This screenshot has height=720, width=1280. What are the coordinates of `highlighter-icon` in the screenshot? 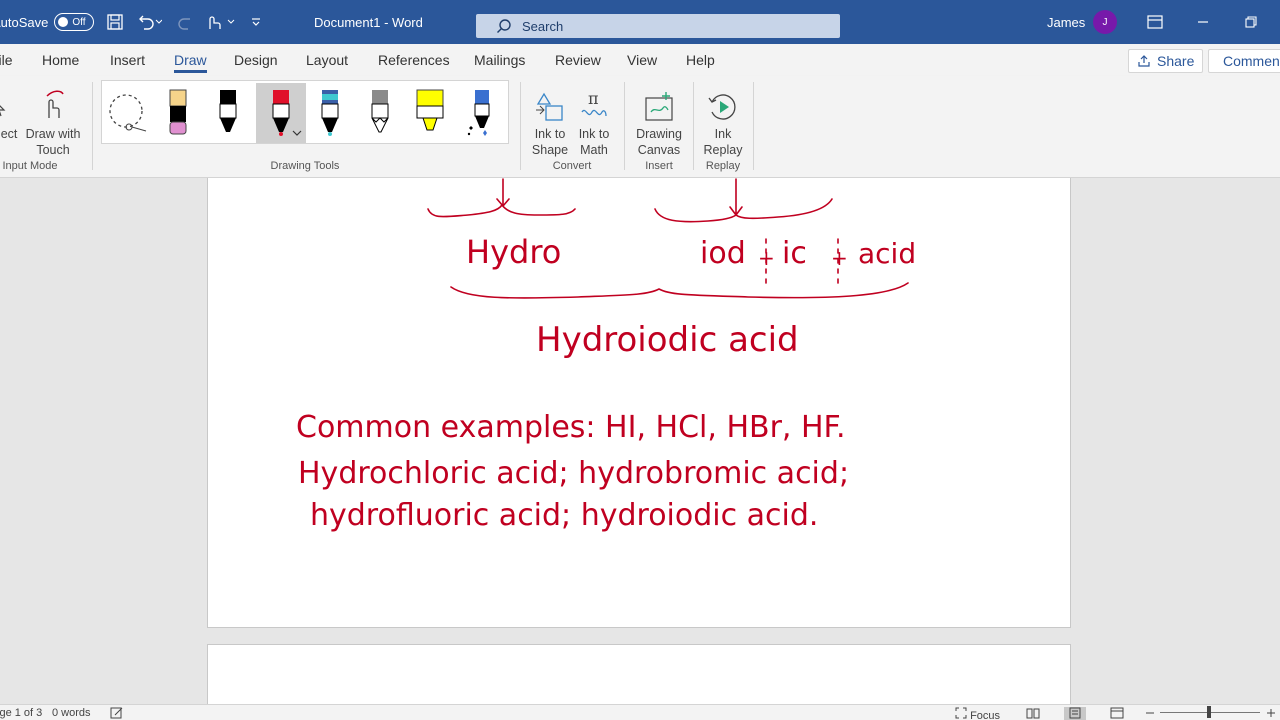 It's located at (430, 113).